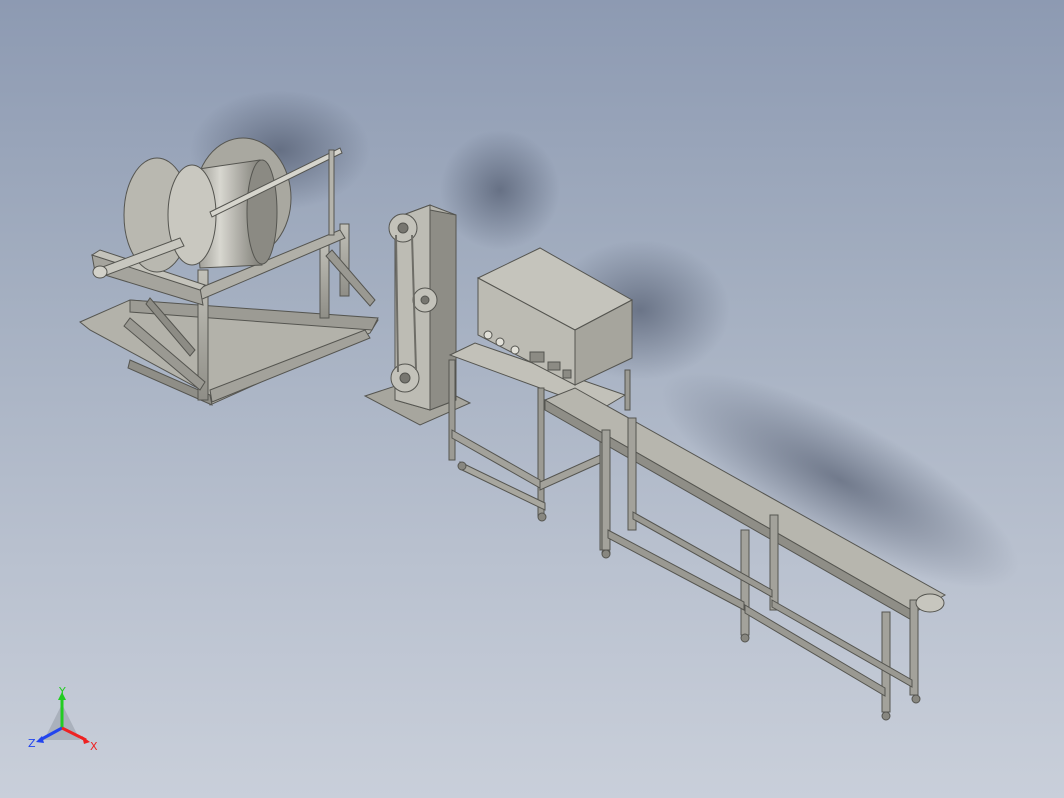 The image size is (1064, 798). I want to click on orientation-triad: Y Z X, so click(64, 719).